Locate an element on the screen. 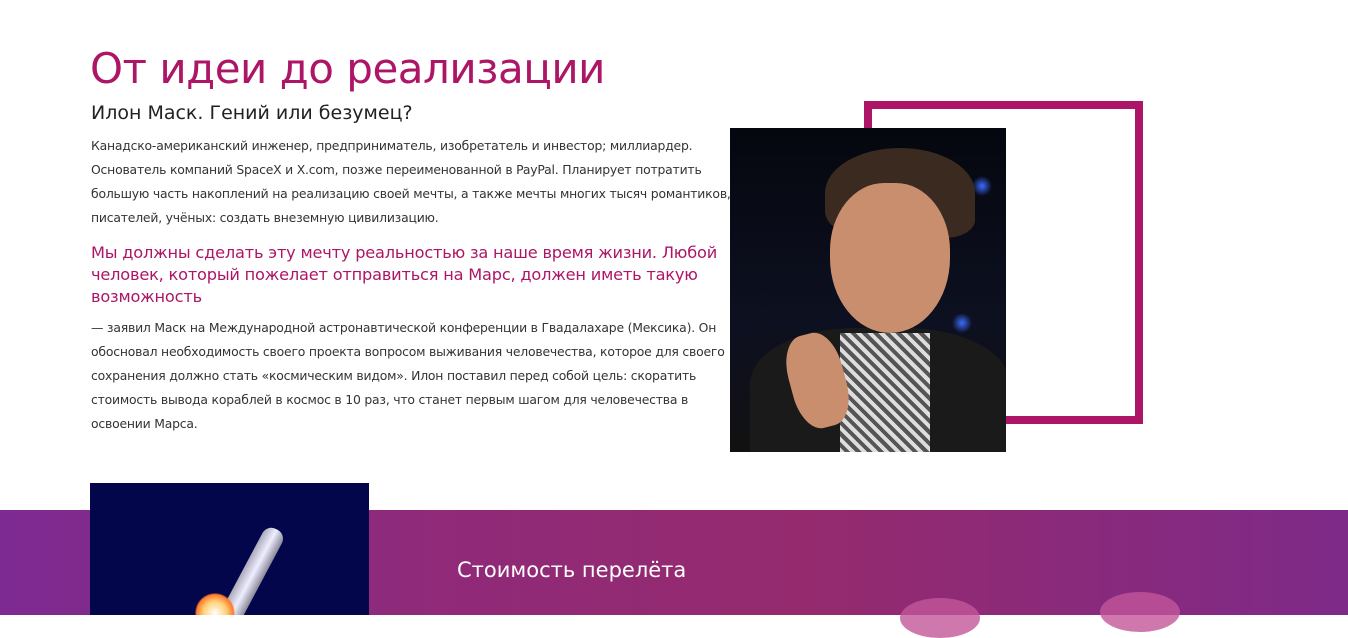 The image size is (1348, 638). elon-musk-photo is located at coordinates (868, 290).